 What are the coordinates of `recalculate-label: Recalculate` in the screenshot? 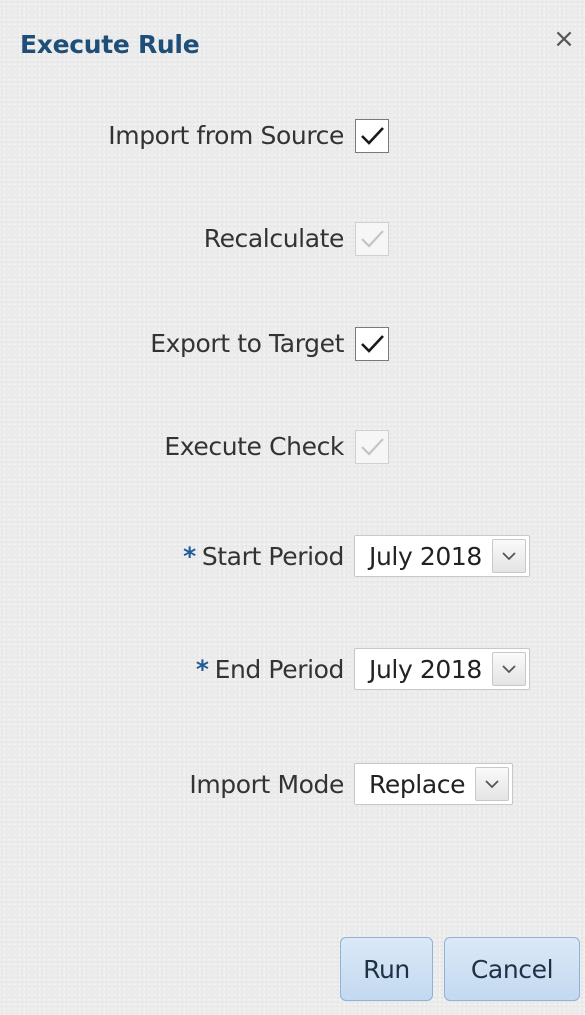 It's located at (274, 238).